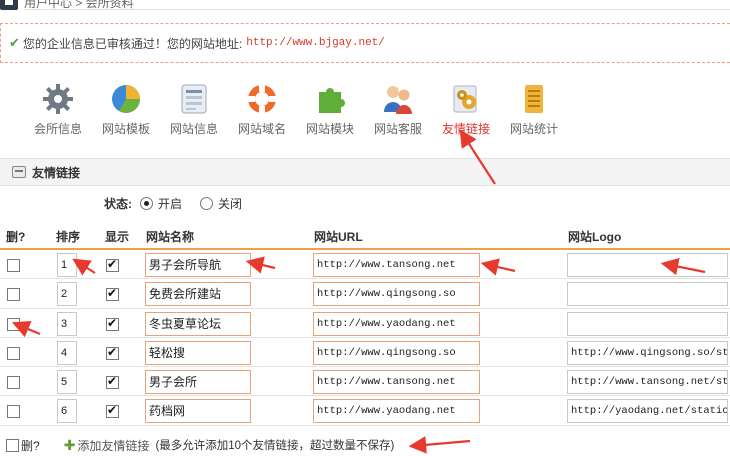 This screenshot has width=730, height=456. I want to click on module-label: 网站模块, so click(329, 129).